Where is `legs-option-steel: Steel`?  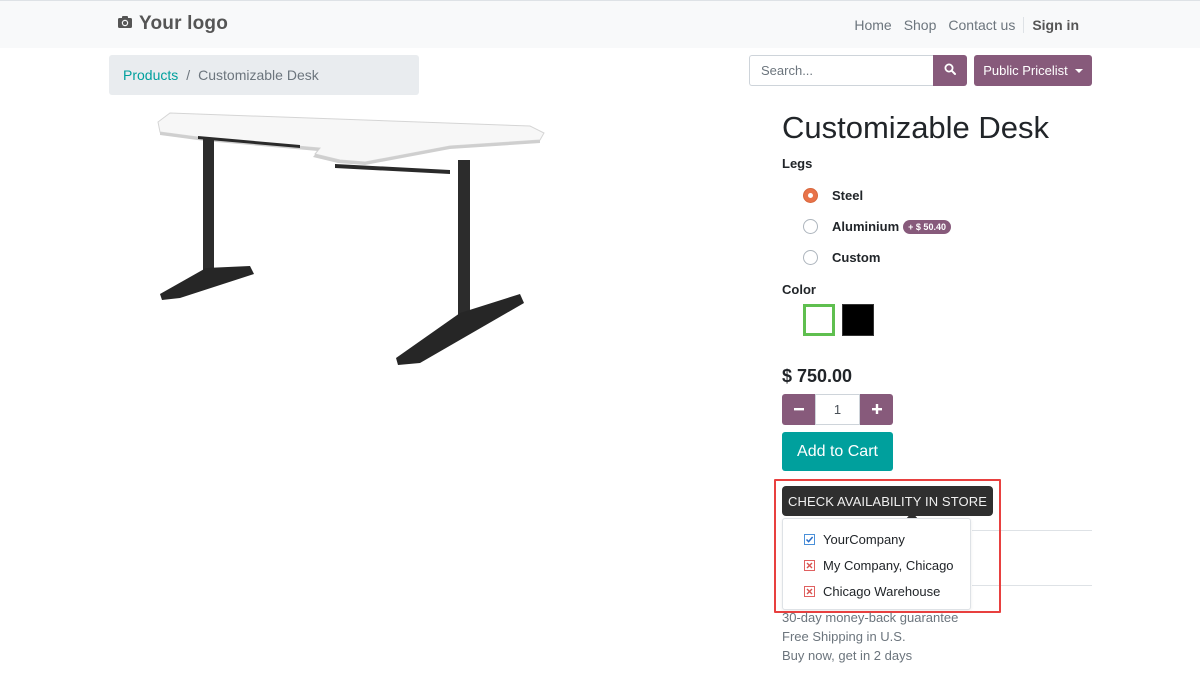
legs-option-steel: Steel is located at coordinates (833, 195).